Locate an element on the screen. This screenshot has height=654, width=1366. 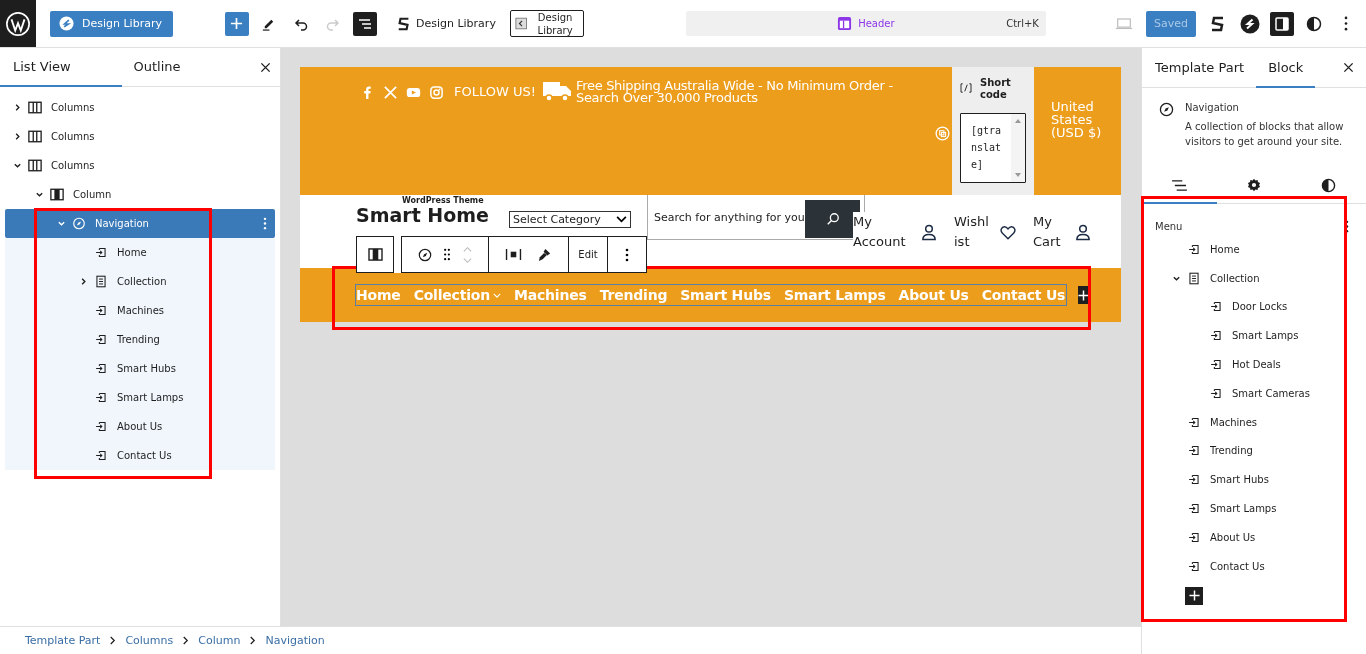
menu-item: Contact Us is located at coordinates (1254, 566).